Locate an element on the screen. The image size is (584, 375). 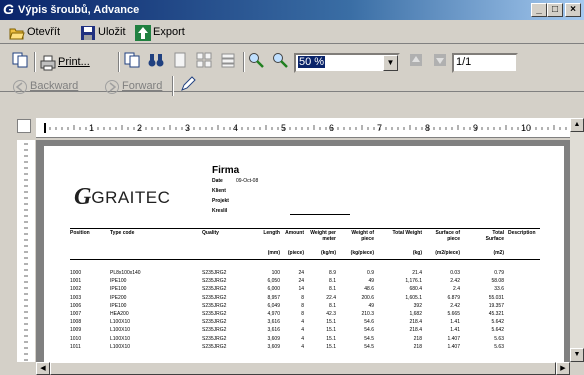
maximize-button: □ is located at coordinates (555, 10).